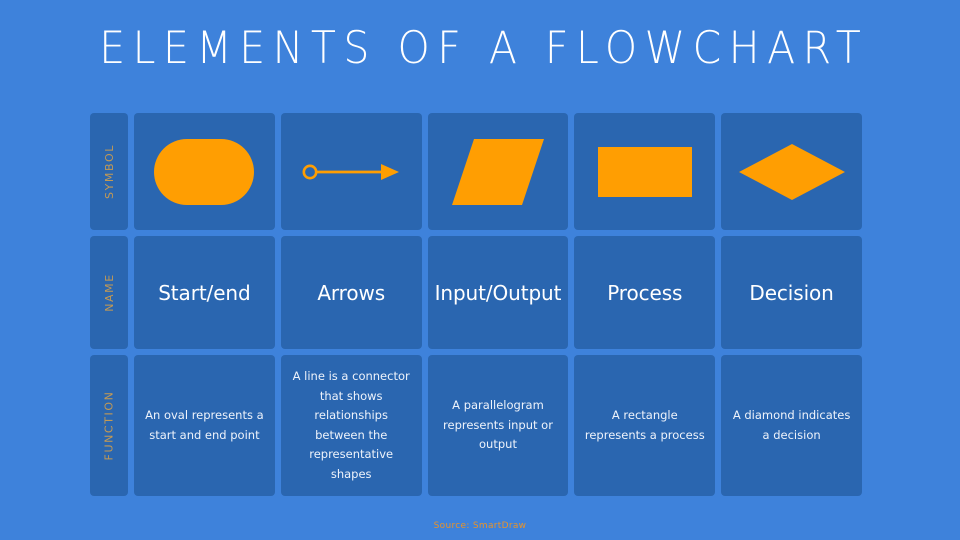  I want to click on symbol-cell-start-end, so click(204, 171).